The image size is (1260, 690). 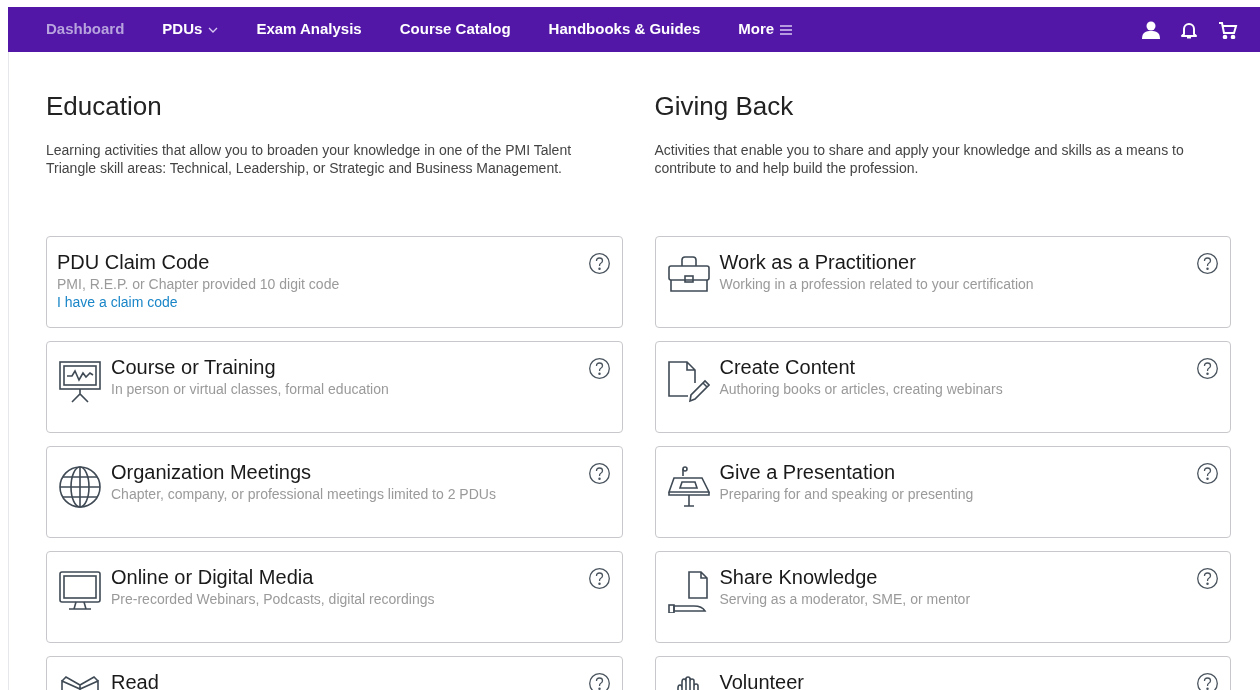 I want to click on monitor-icon, so click(x=80, y=591).